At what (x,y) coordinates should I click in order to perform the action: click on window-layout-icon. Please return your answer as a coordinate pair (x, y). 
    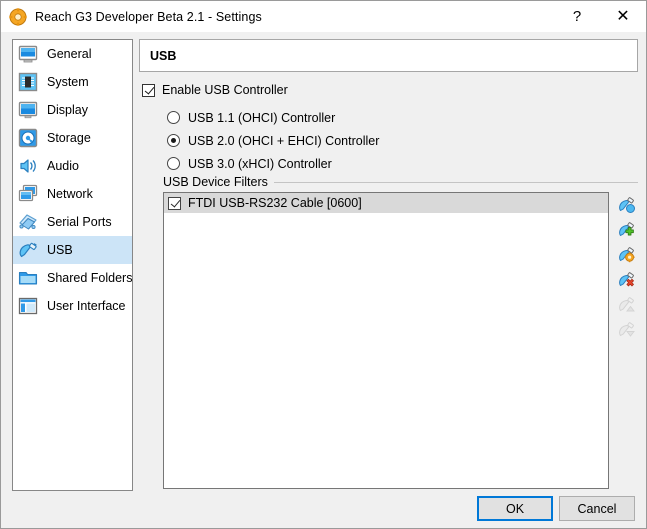
    Looking at the image, I should click on (28, 306).